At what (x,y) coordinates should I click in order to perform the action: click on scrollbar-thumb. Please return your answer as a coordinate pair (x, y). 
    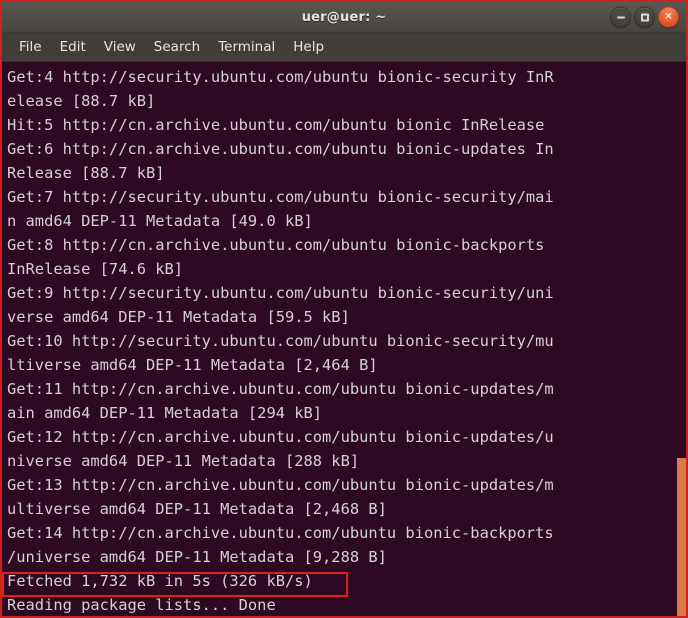
    Looking at the image, I should click on (681, 537).